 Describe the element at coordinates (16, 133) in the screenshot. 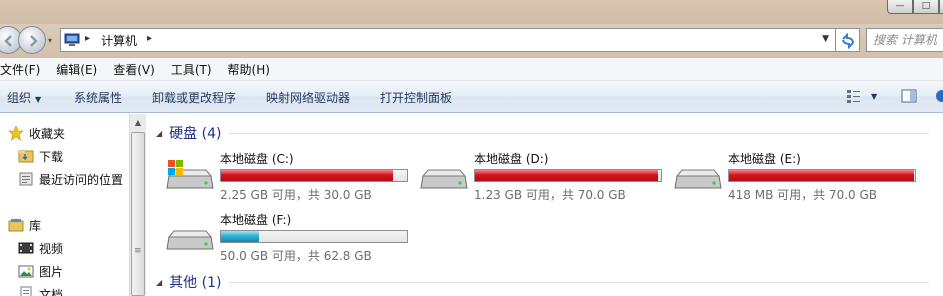

I see `star-icon` at that location.